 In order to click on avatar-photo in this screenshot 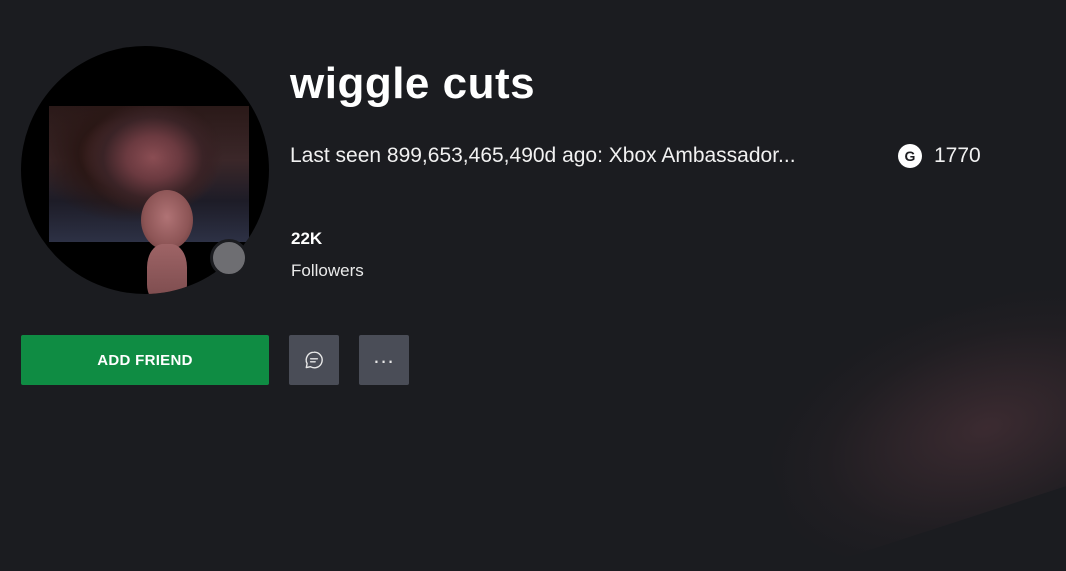, I will do `click(149, 200)`.